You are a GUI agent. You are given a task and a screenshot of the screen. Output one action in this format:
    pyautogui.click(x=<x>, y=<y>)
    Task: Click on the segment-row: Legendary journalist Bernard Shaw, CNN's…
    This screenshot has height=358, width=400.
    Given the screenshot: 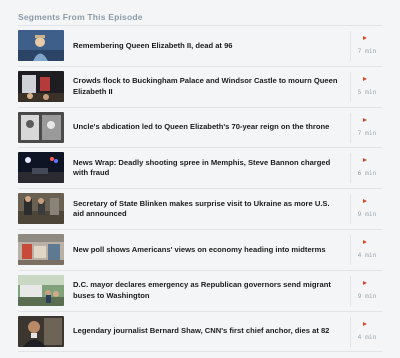 What is the action you would take?
    pyautogui.click(x=200, y=332)
    